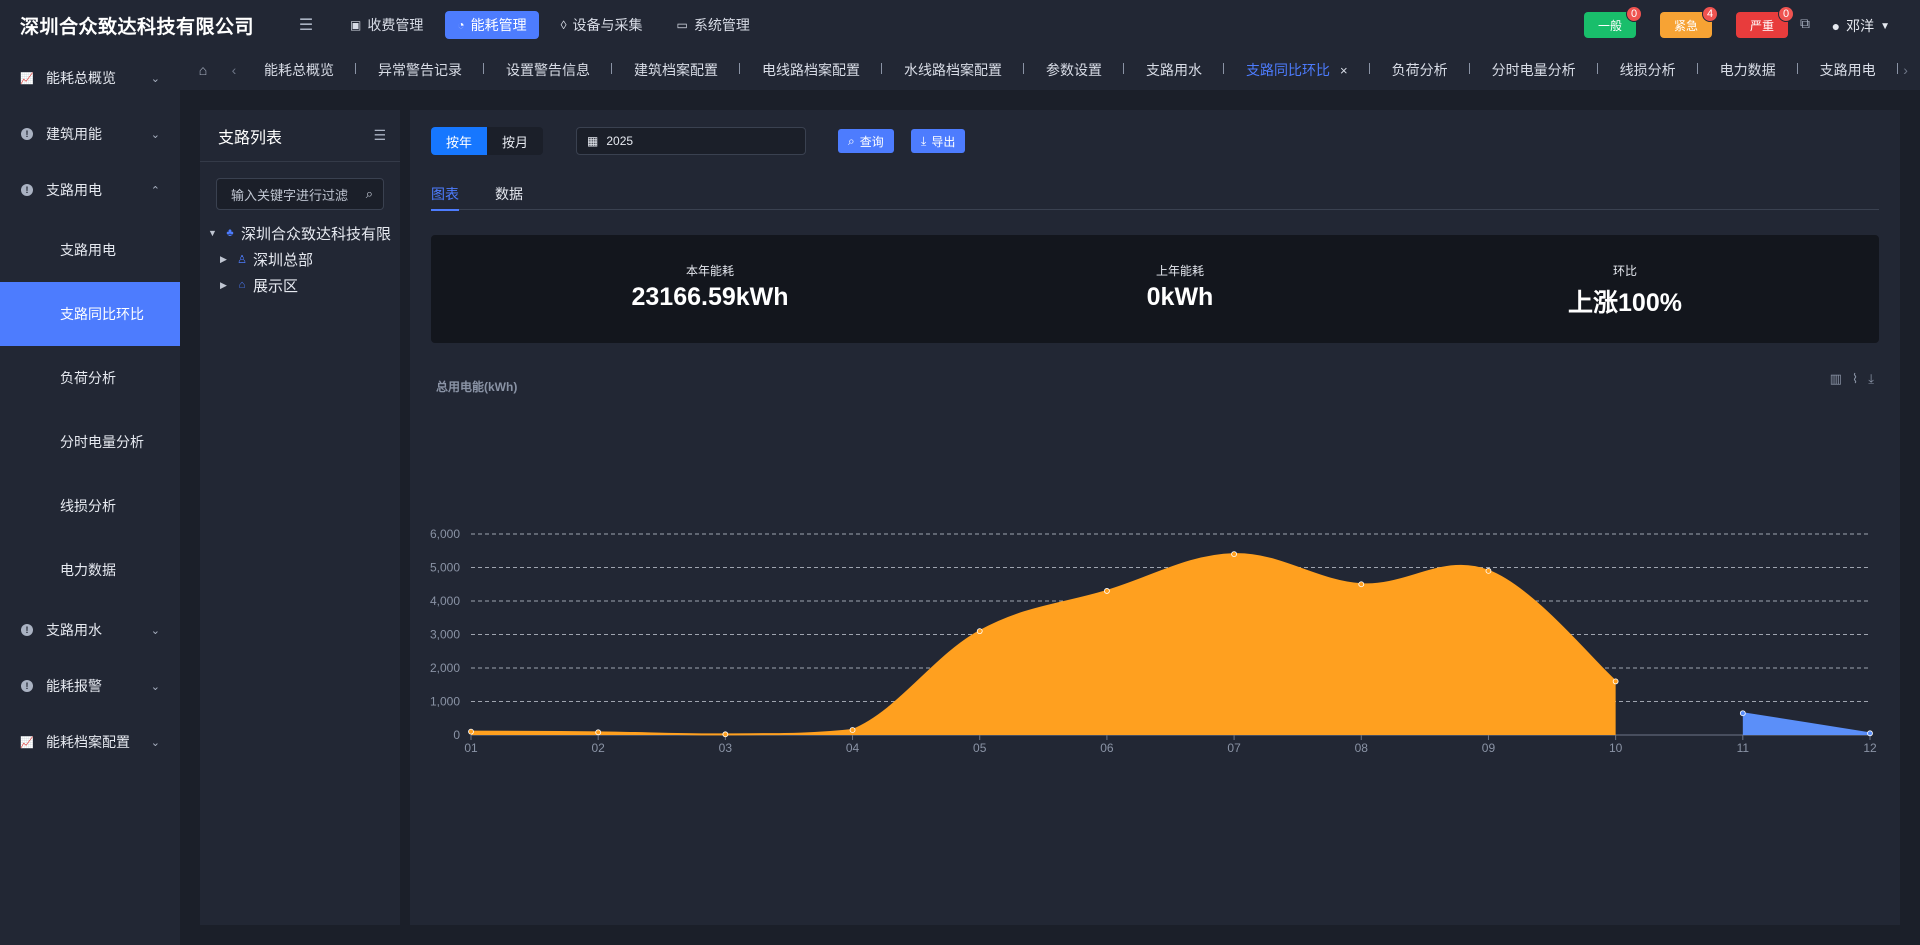 This screenshot has height=945, width=1920. Describe the element at coordinates (300, 285) in the screenshot. I see `tree-node-showroom: ▶ ⌂ 展示区` at that location.